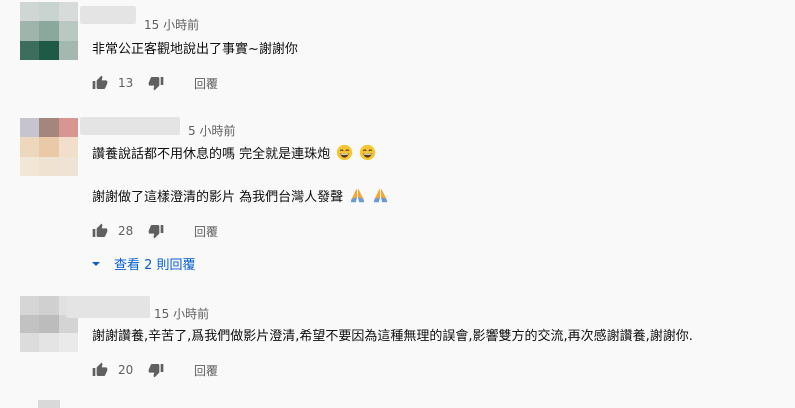  Describe the element at coordinates (218, 197) in the screenshot. I see `comment-text-line-2: 謝謝做了這樣澄清的影片 為我們台灣人發聲` at that location.